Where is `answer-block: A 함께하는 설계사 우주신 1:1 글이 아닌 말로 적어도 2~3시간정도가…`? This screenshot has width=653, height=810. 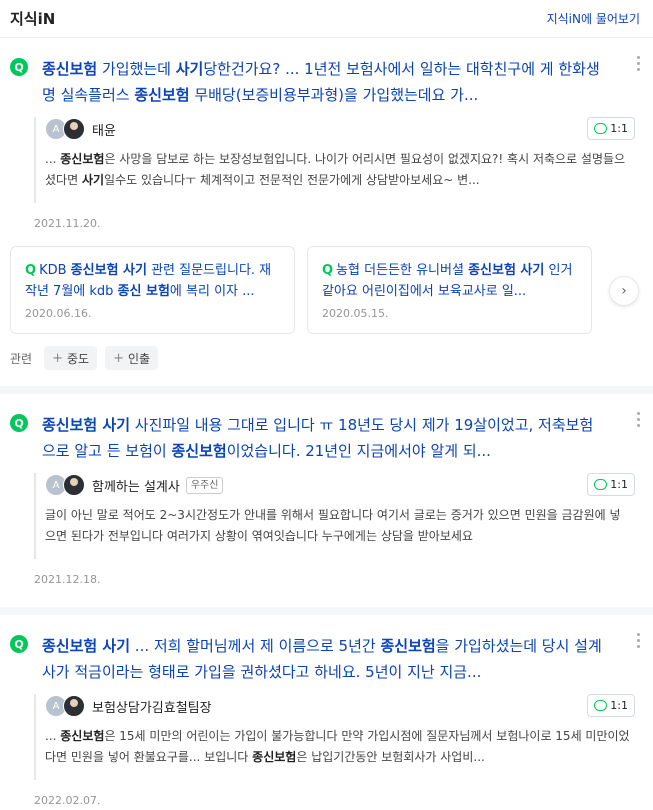 answer-block: A 함께하는 설계사 우주신 1:1 글이 아닌 말로 적어도 2~3시간정도가… is located at coordinates (334, 516).